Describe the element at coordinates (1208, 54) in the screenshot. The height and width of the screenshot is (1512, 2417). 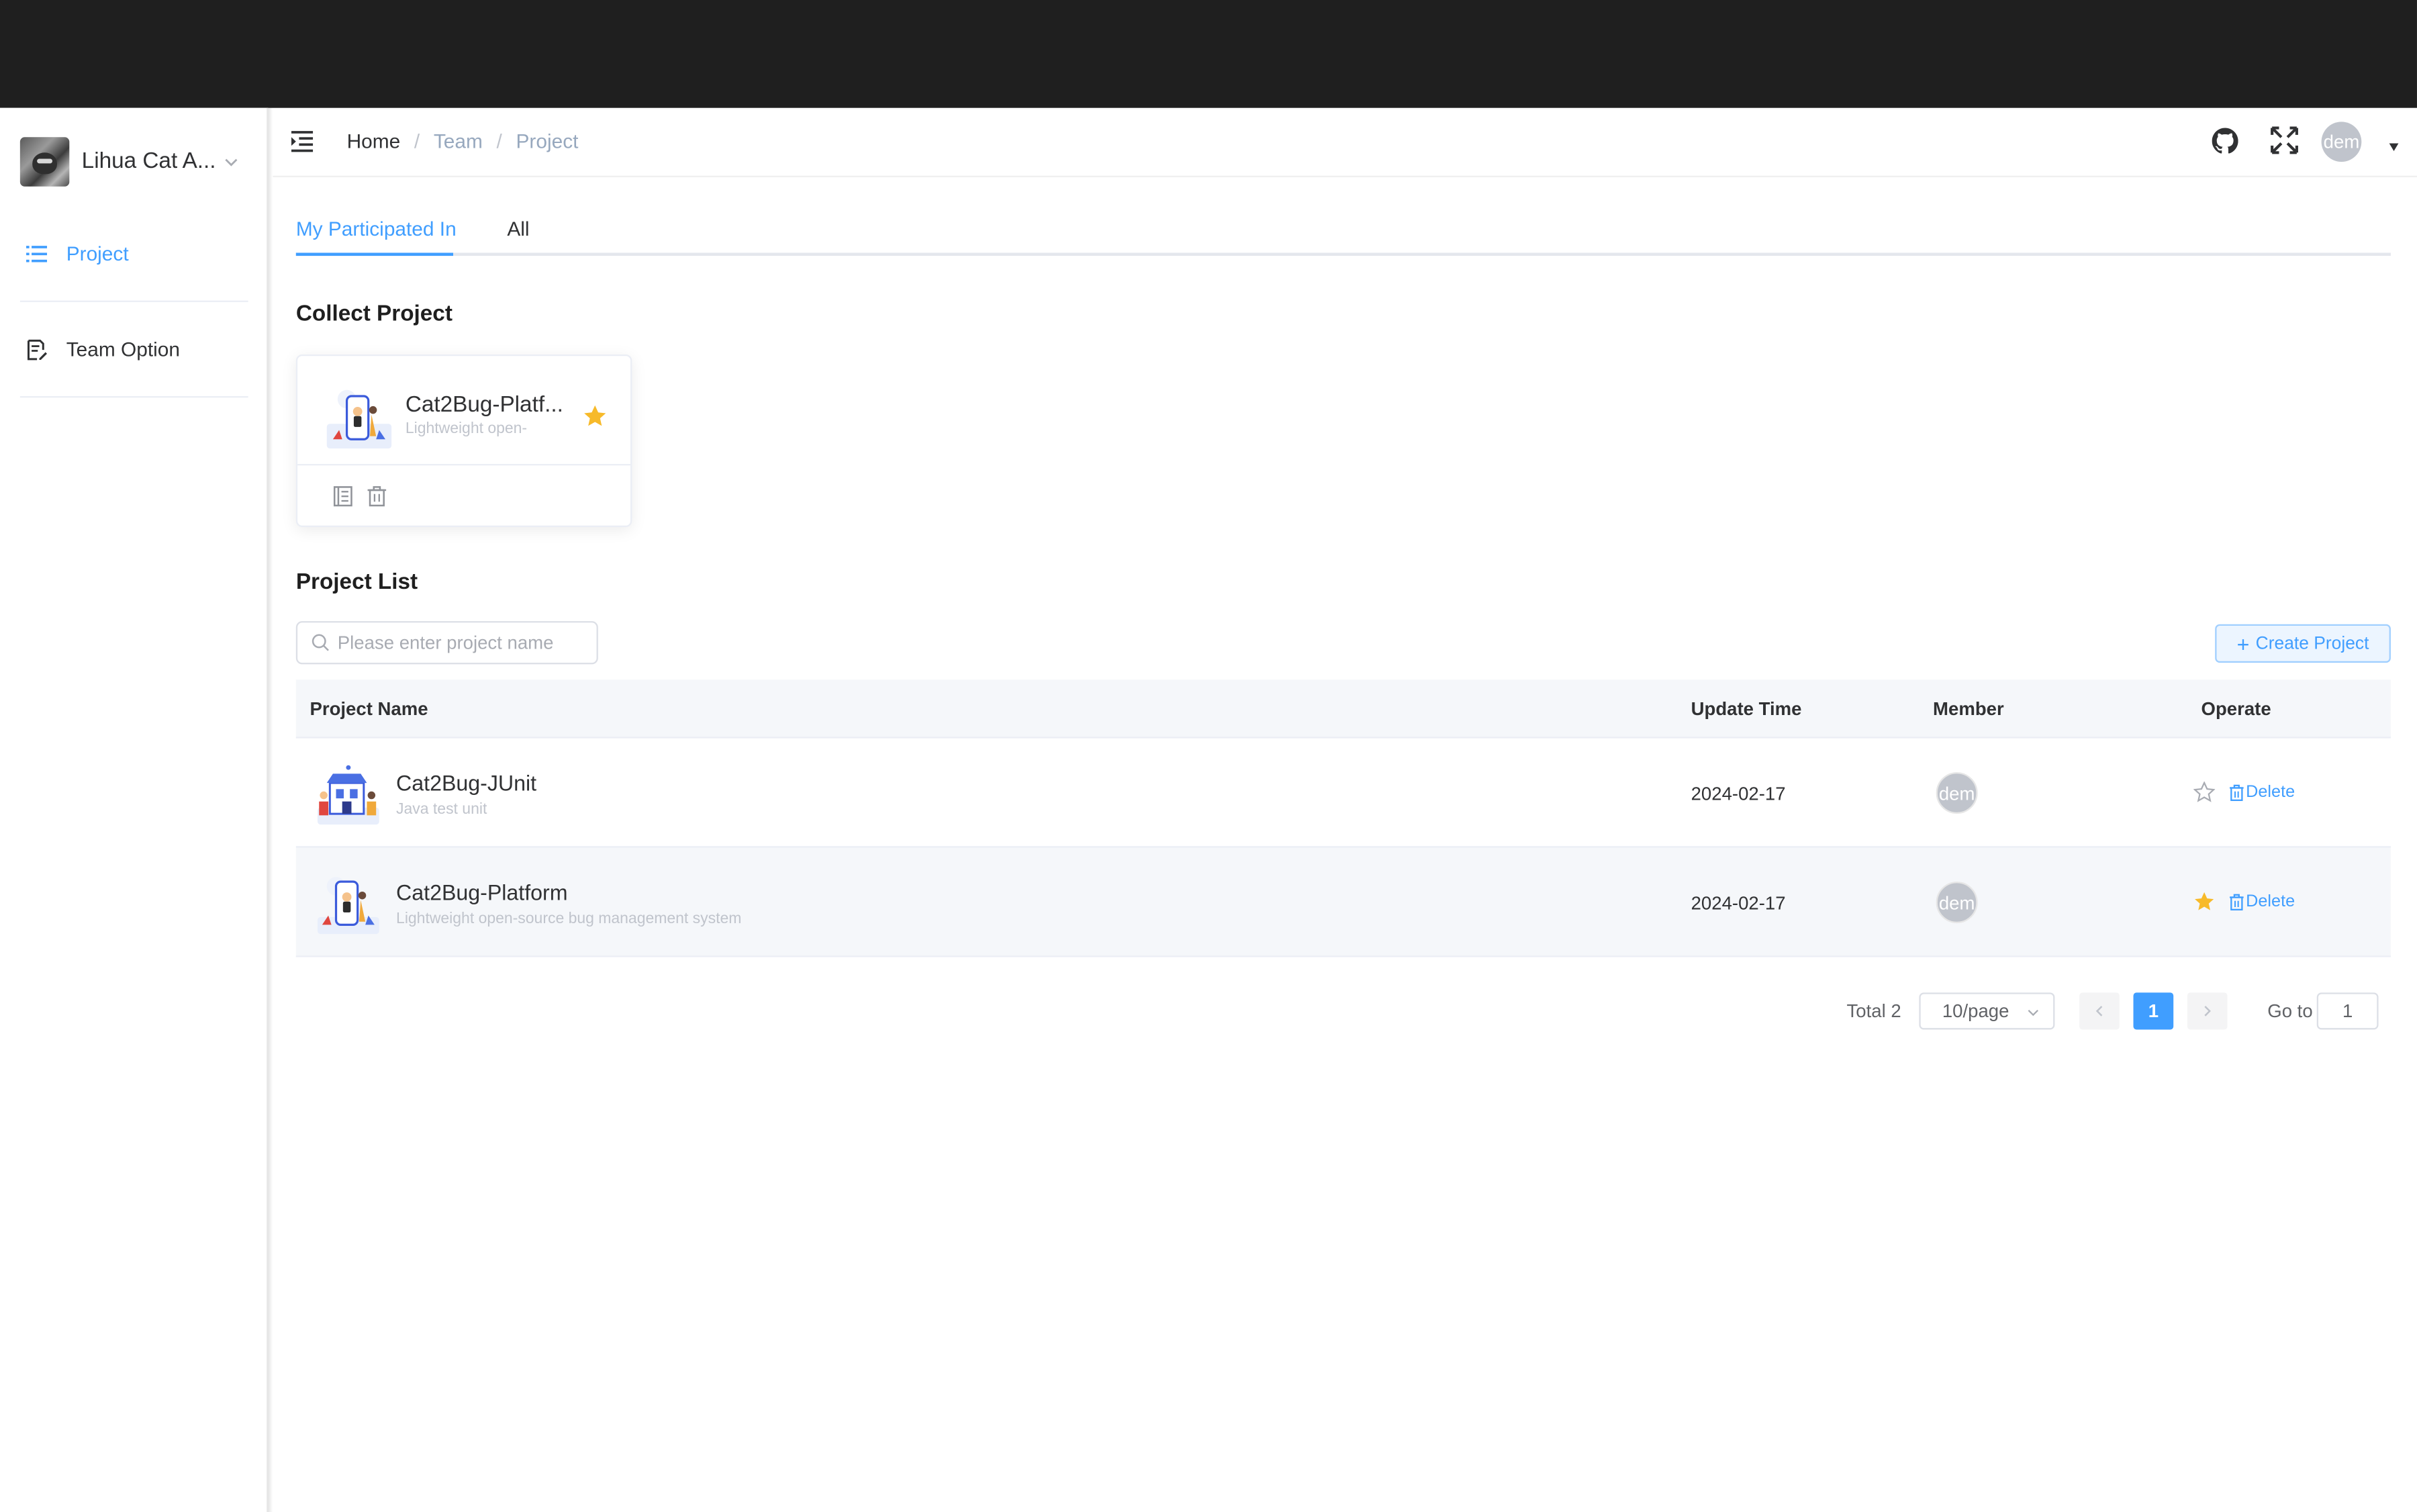
I see `browser-top-bar` at that location.